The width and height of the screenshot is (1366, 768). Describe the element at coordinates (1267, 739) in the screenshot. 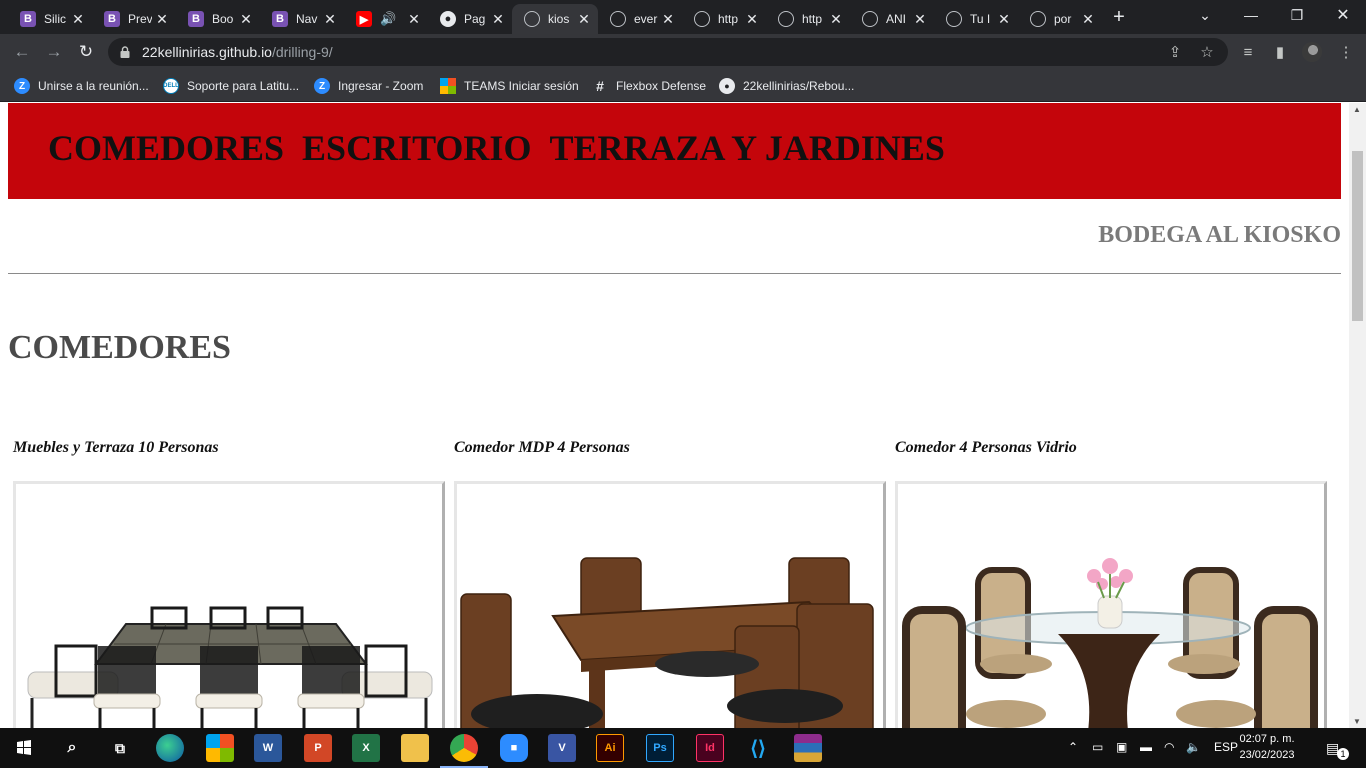

I see `clock-time: 02:07 p. m.` at that location.